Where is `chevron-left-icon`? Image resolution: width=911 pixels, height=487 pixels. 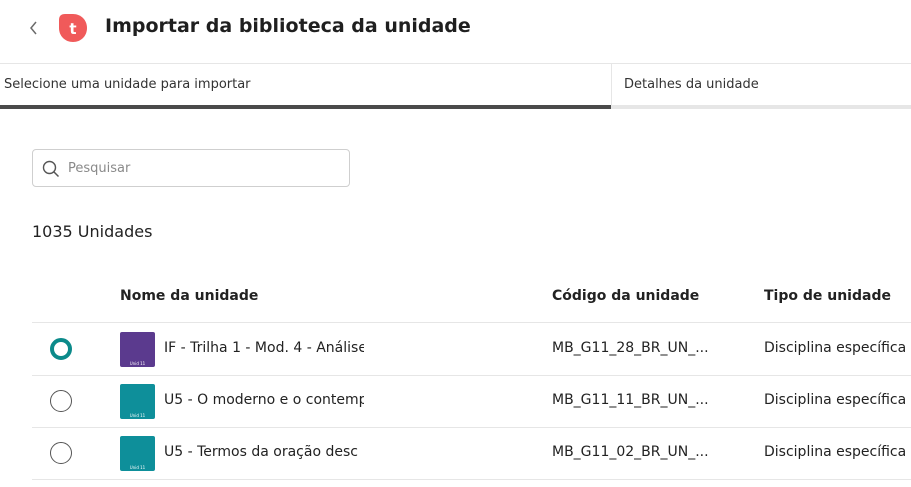 chevron-left-icon is located at coordinates (33, 28).